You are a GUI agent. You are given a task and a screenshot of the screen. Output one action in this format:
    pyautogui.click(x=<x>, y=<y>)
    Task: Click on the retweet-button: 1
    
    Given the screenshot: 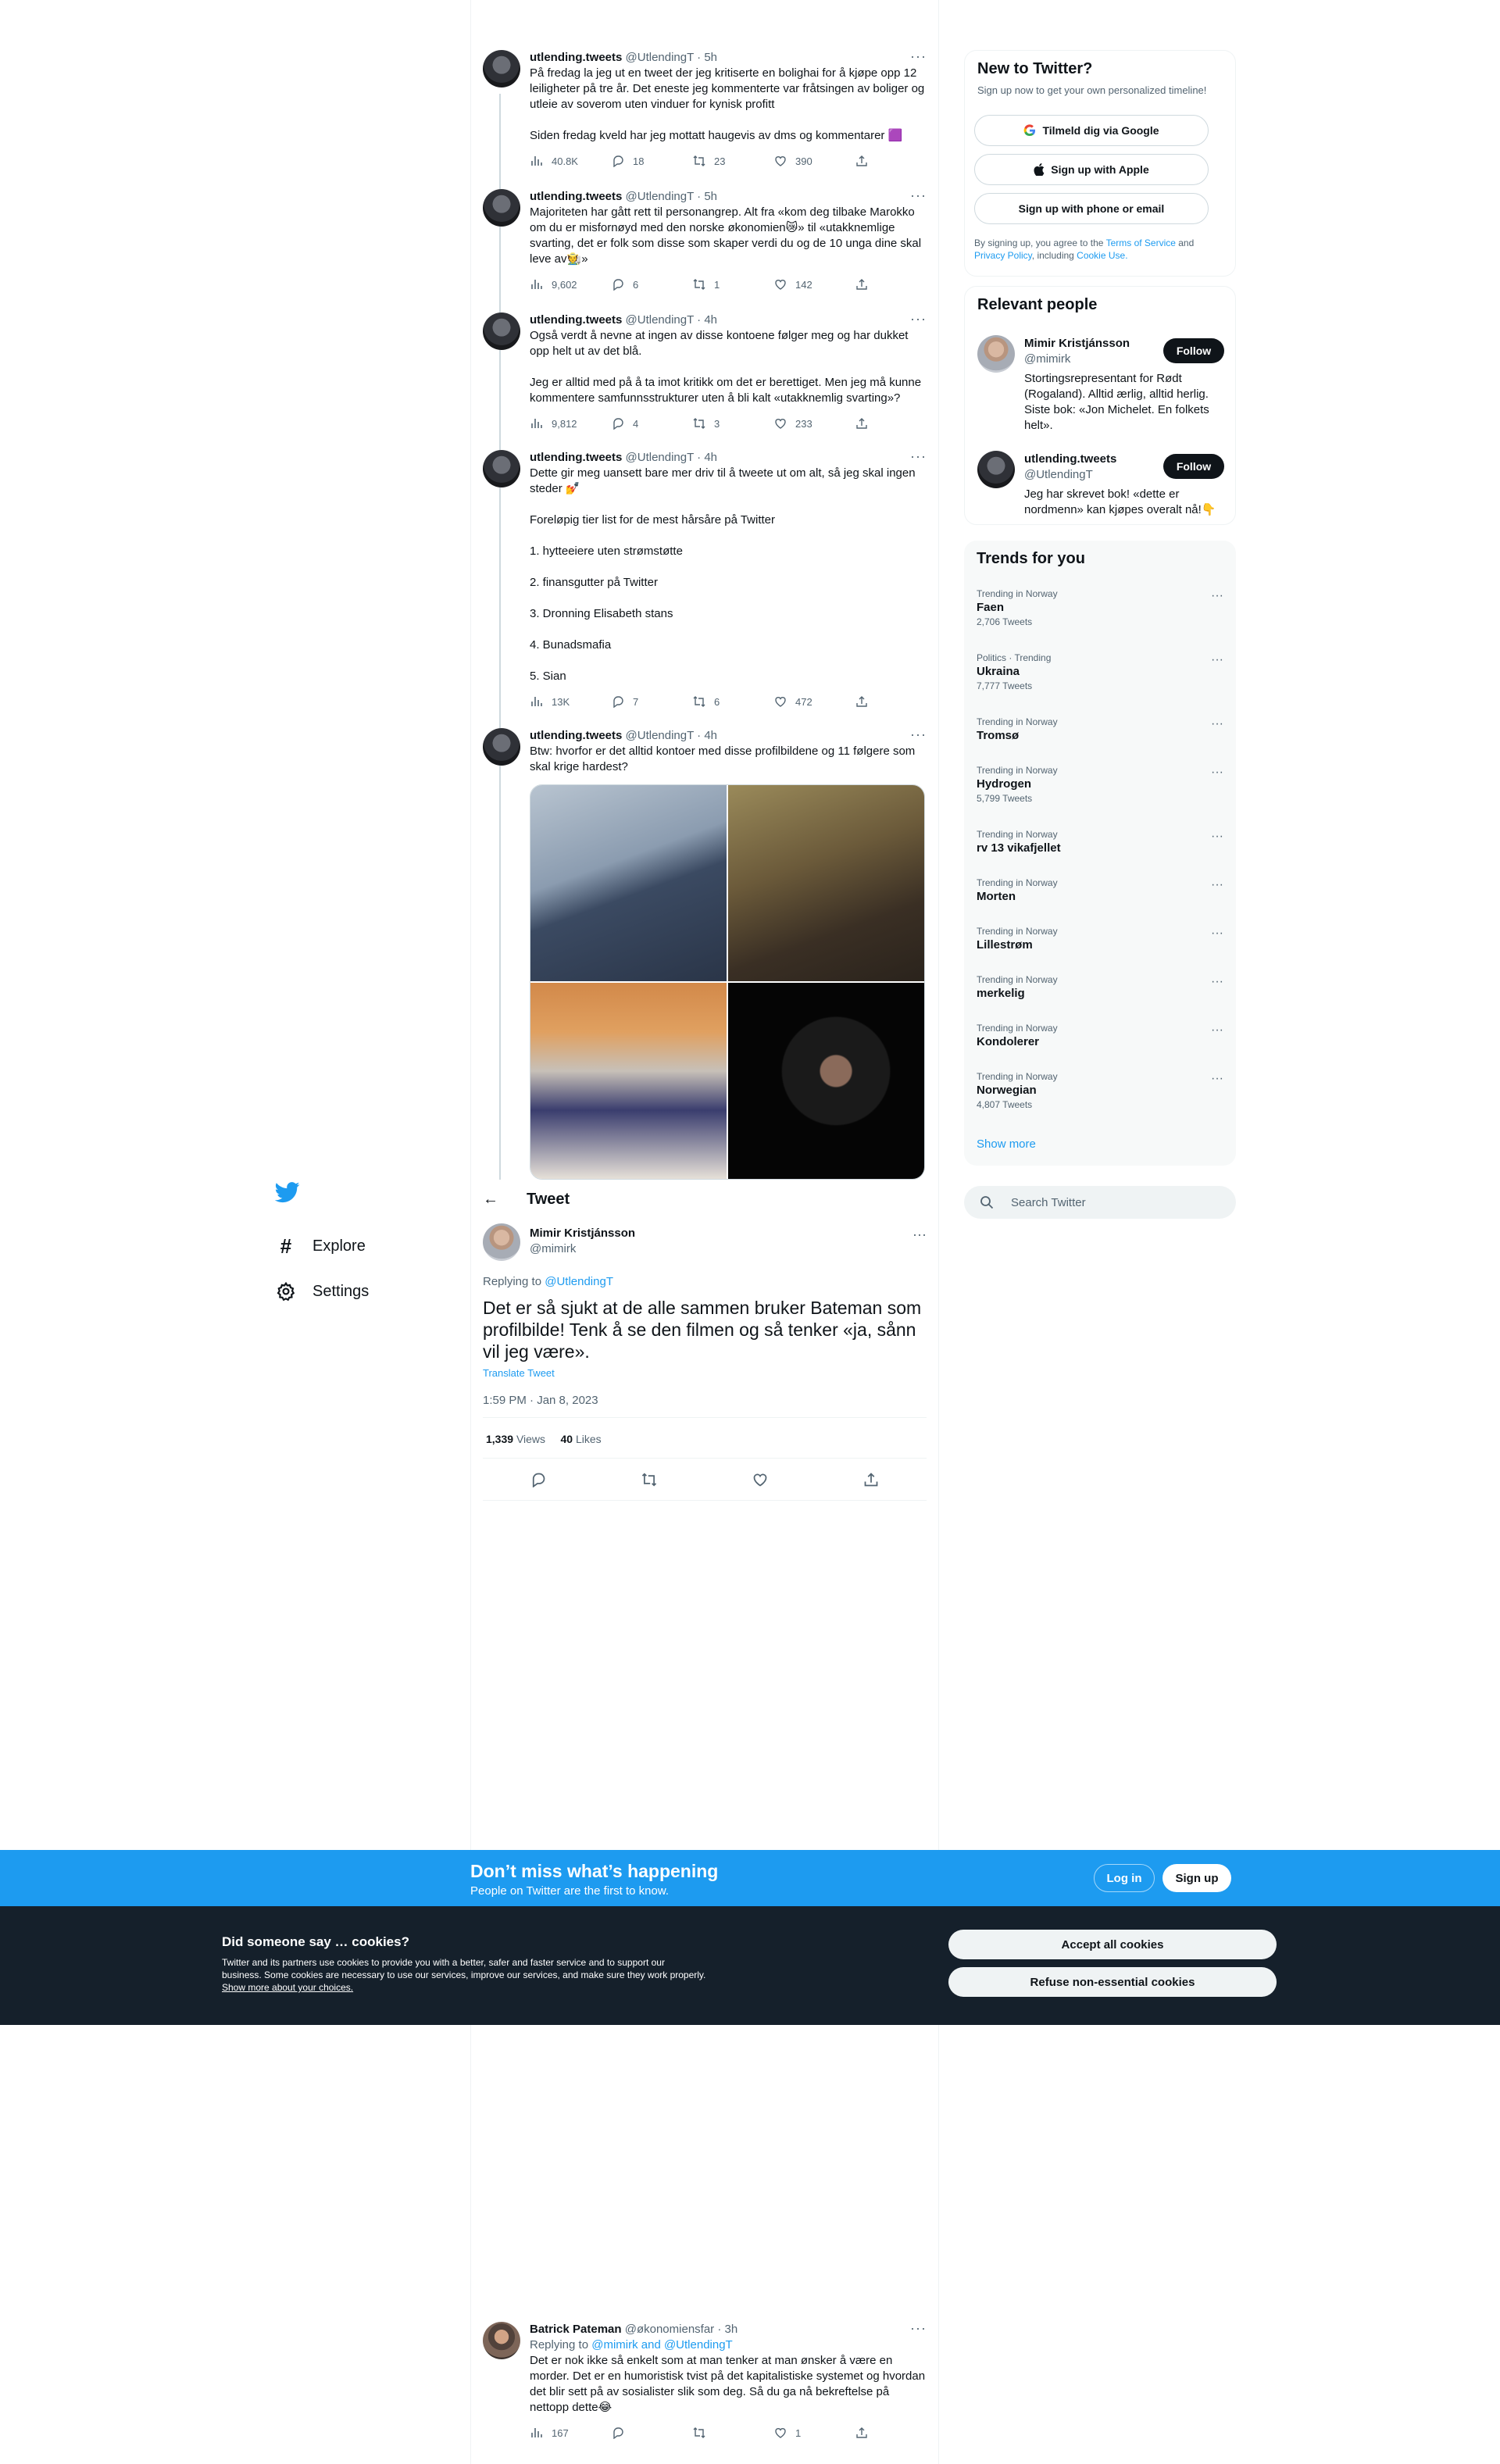 What is the action you would take?
    pyautogui.click(x=732, y=284)
    